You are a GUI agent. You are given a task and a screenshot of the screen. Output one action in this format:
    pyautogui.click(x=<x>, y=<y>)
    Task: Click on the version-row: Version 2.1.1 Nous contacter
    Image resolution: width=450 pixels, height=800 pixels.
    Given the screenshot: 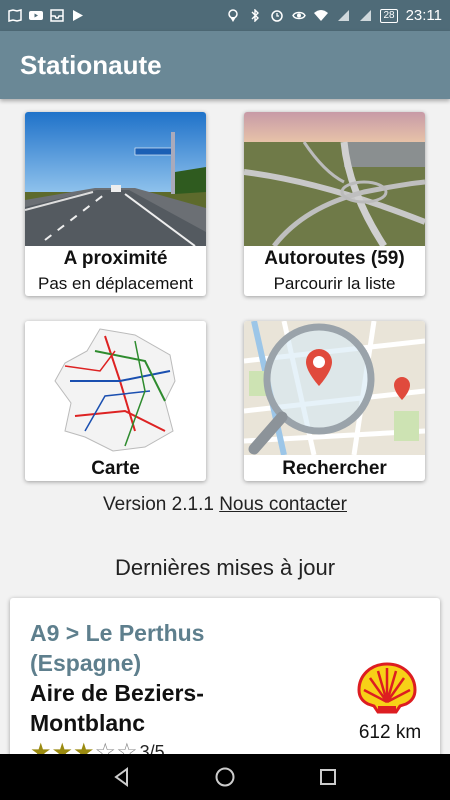 What is the action you would take?
    pyautogui.click(x=225, y=505)
    